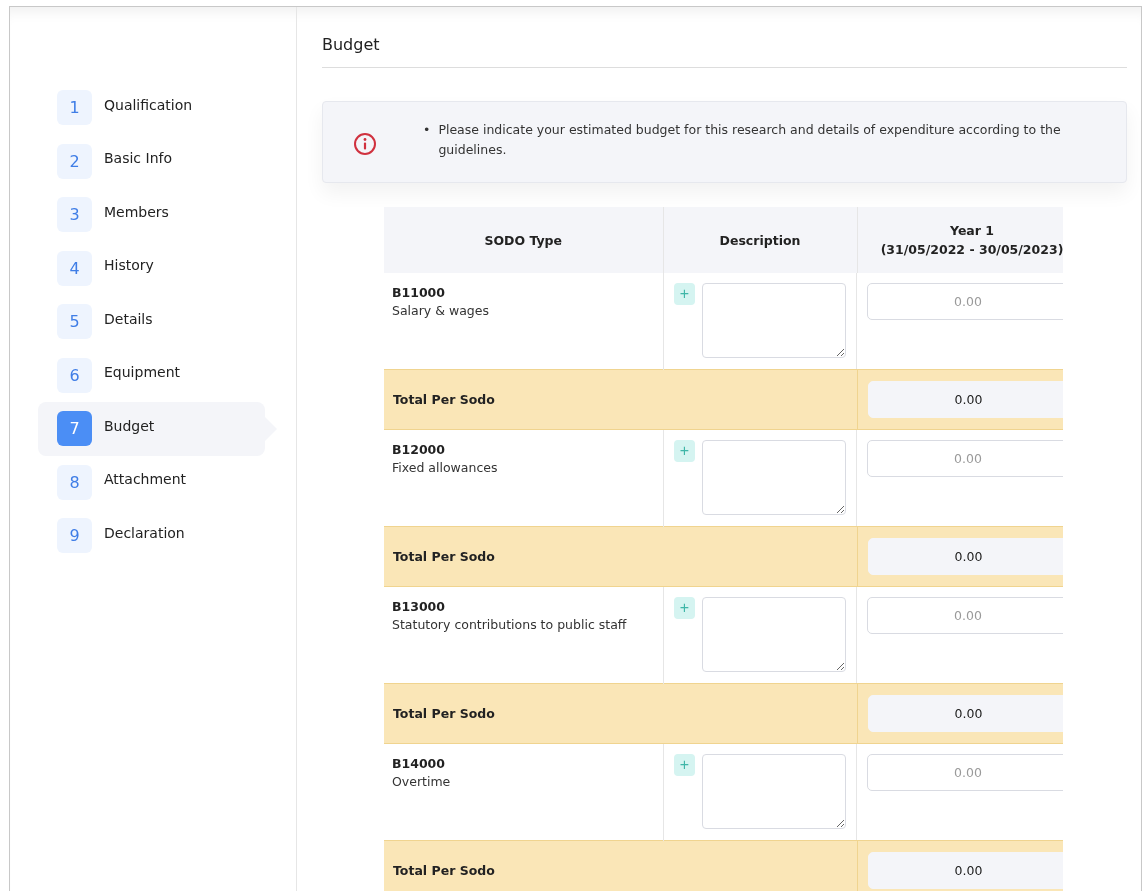 Image resolution: width=1147 pixels, height=891 pixels. I want to click on notice-text: Please indicate your estimated budget for this research and details of expenditure according to the guidelines., so click(750, 140).